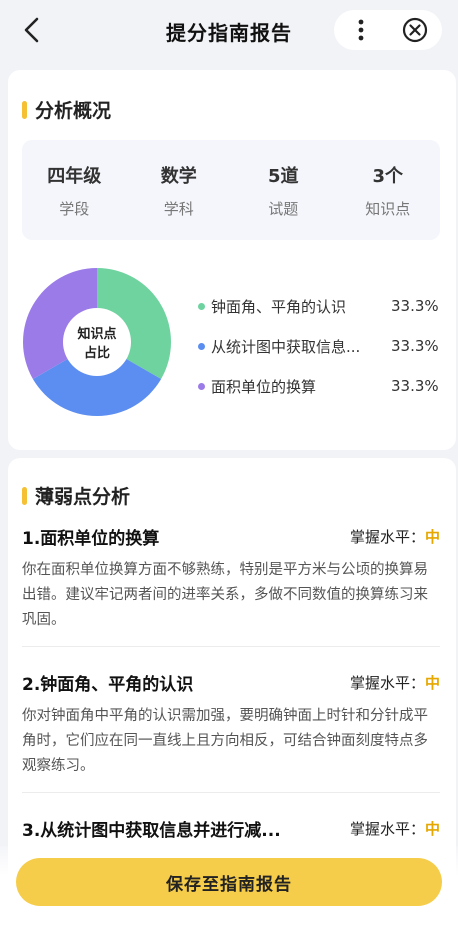 The width and height of the screenshot is (458, 931). I want to click on close-circle-icon, so click(415, 30).